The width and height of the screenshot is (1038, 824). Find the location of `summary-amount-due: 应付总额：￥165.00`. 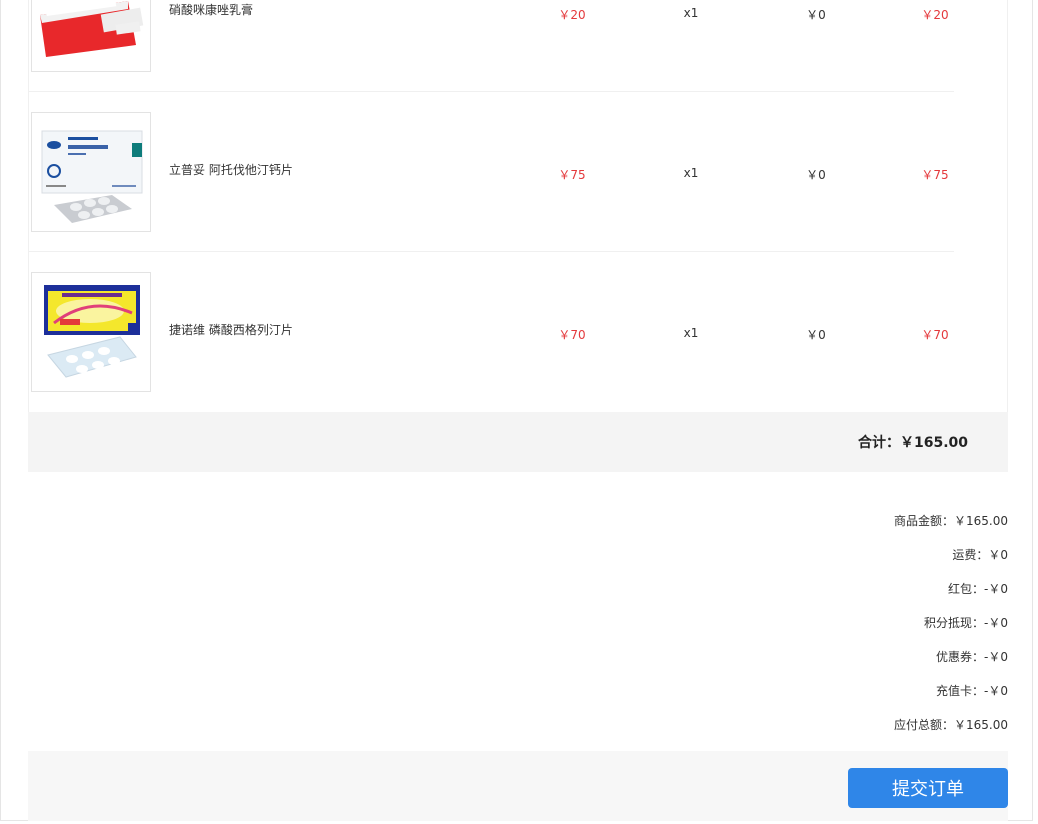

summary-amount-due: 应付总额：￥165.00 is located at coordinates (858, 733).